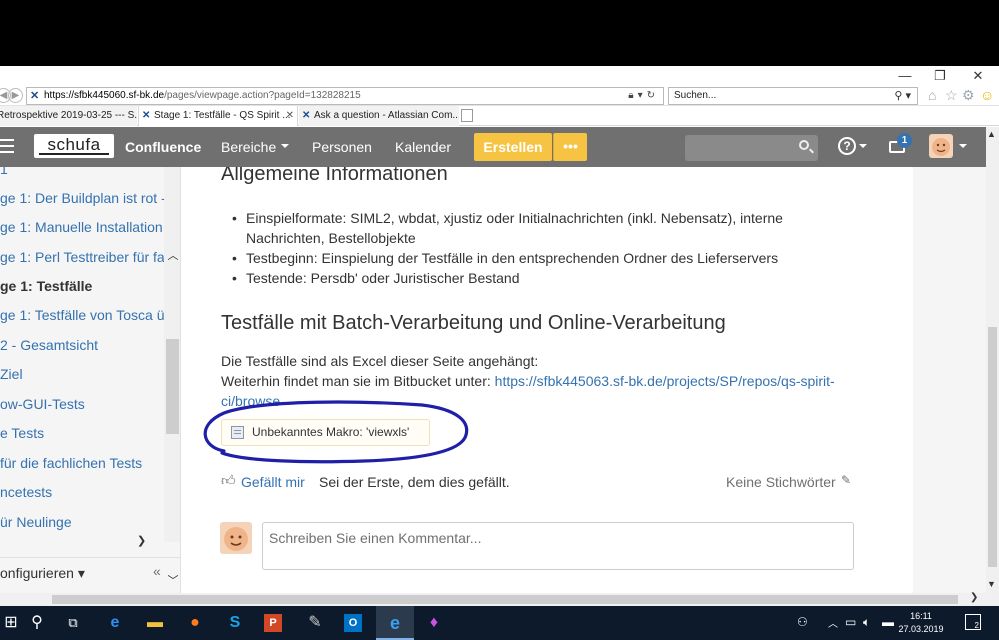 This screenshot has width=999, height=640. Describe the element at coordinates (315, 623) in the screenshot. I see `app-tool-icon: ✎` at that location.